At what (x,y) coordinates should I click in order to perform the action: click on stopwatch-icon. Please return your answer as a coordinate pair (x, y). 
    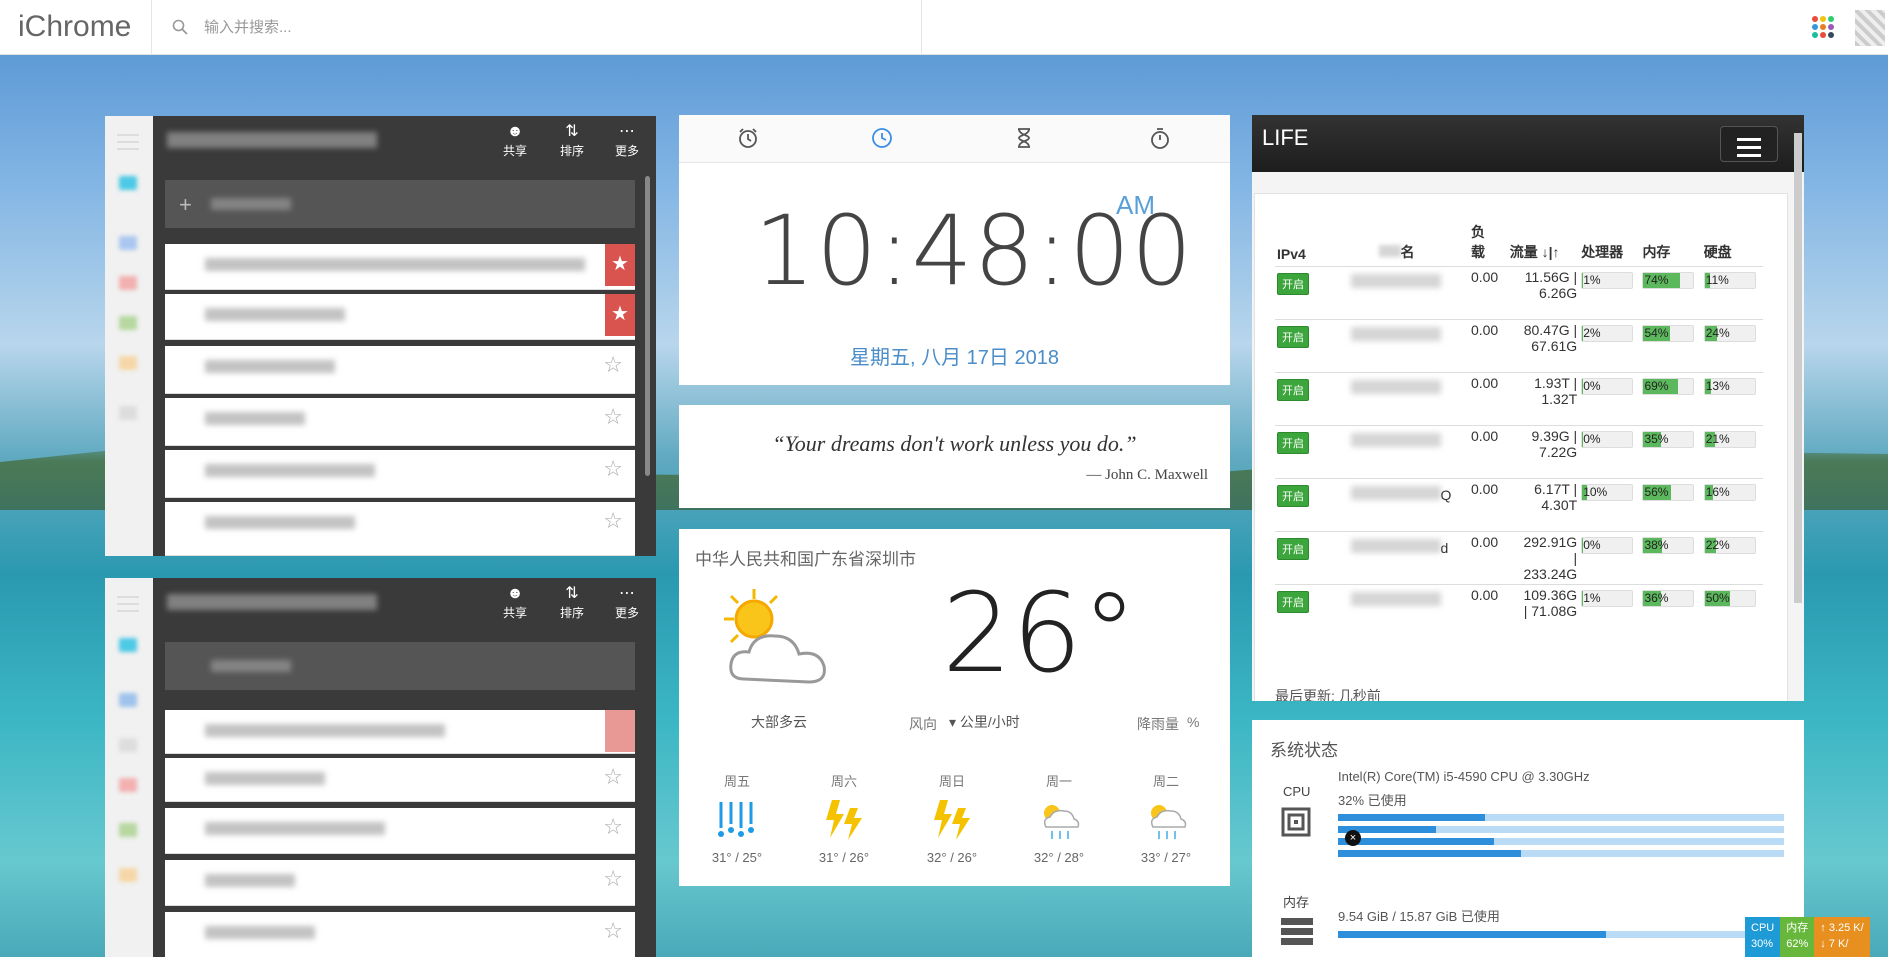
    Looking at the image, I should click on (1160, 140).